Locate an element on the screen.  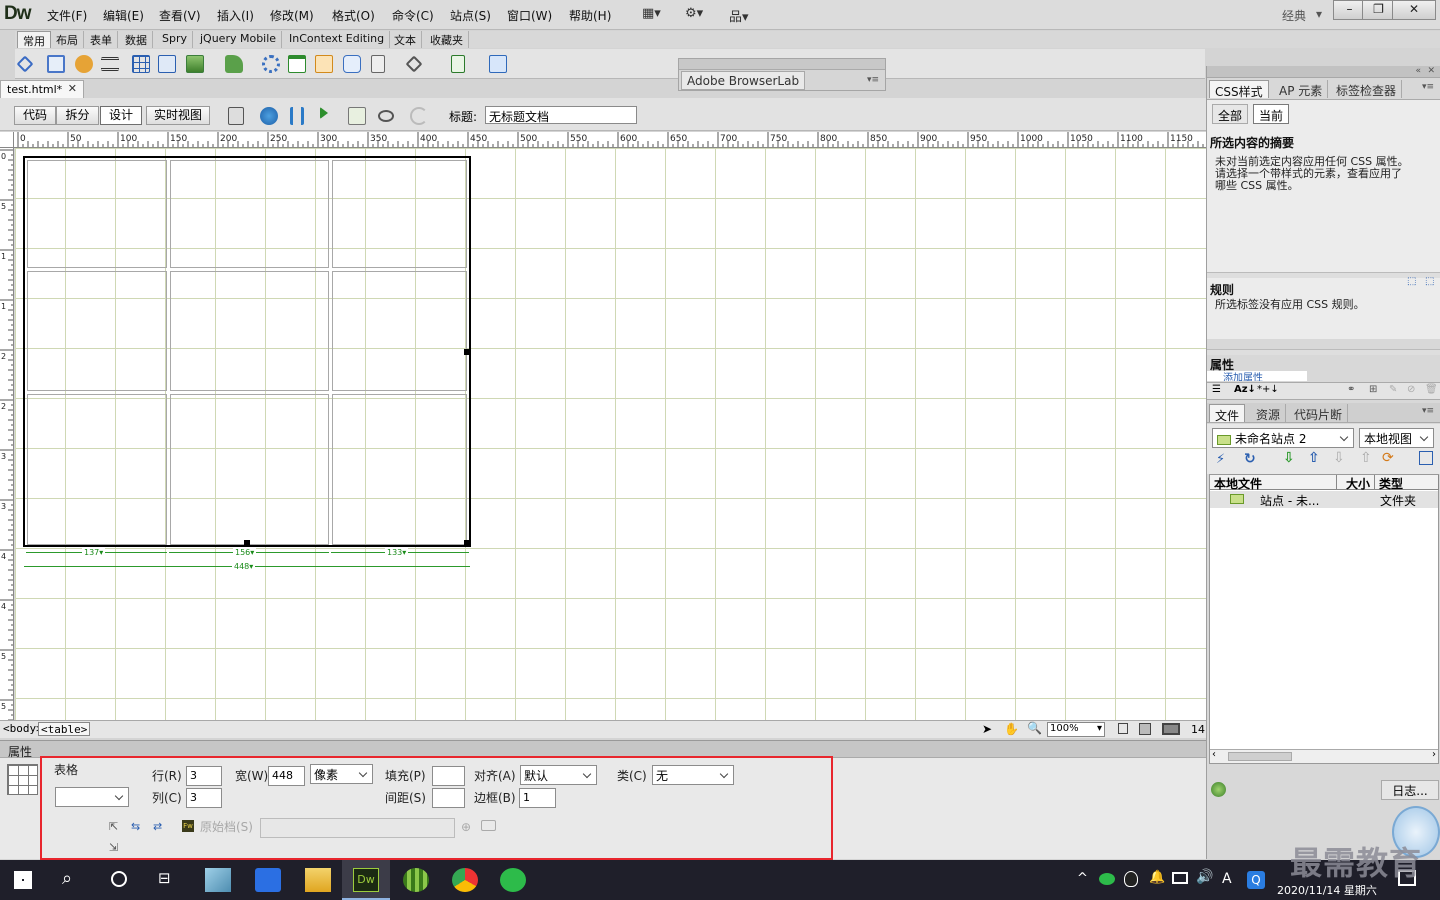
gear-icon: ⚙▾ is located at coordinates (694, 13).